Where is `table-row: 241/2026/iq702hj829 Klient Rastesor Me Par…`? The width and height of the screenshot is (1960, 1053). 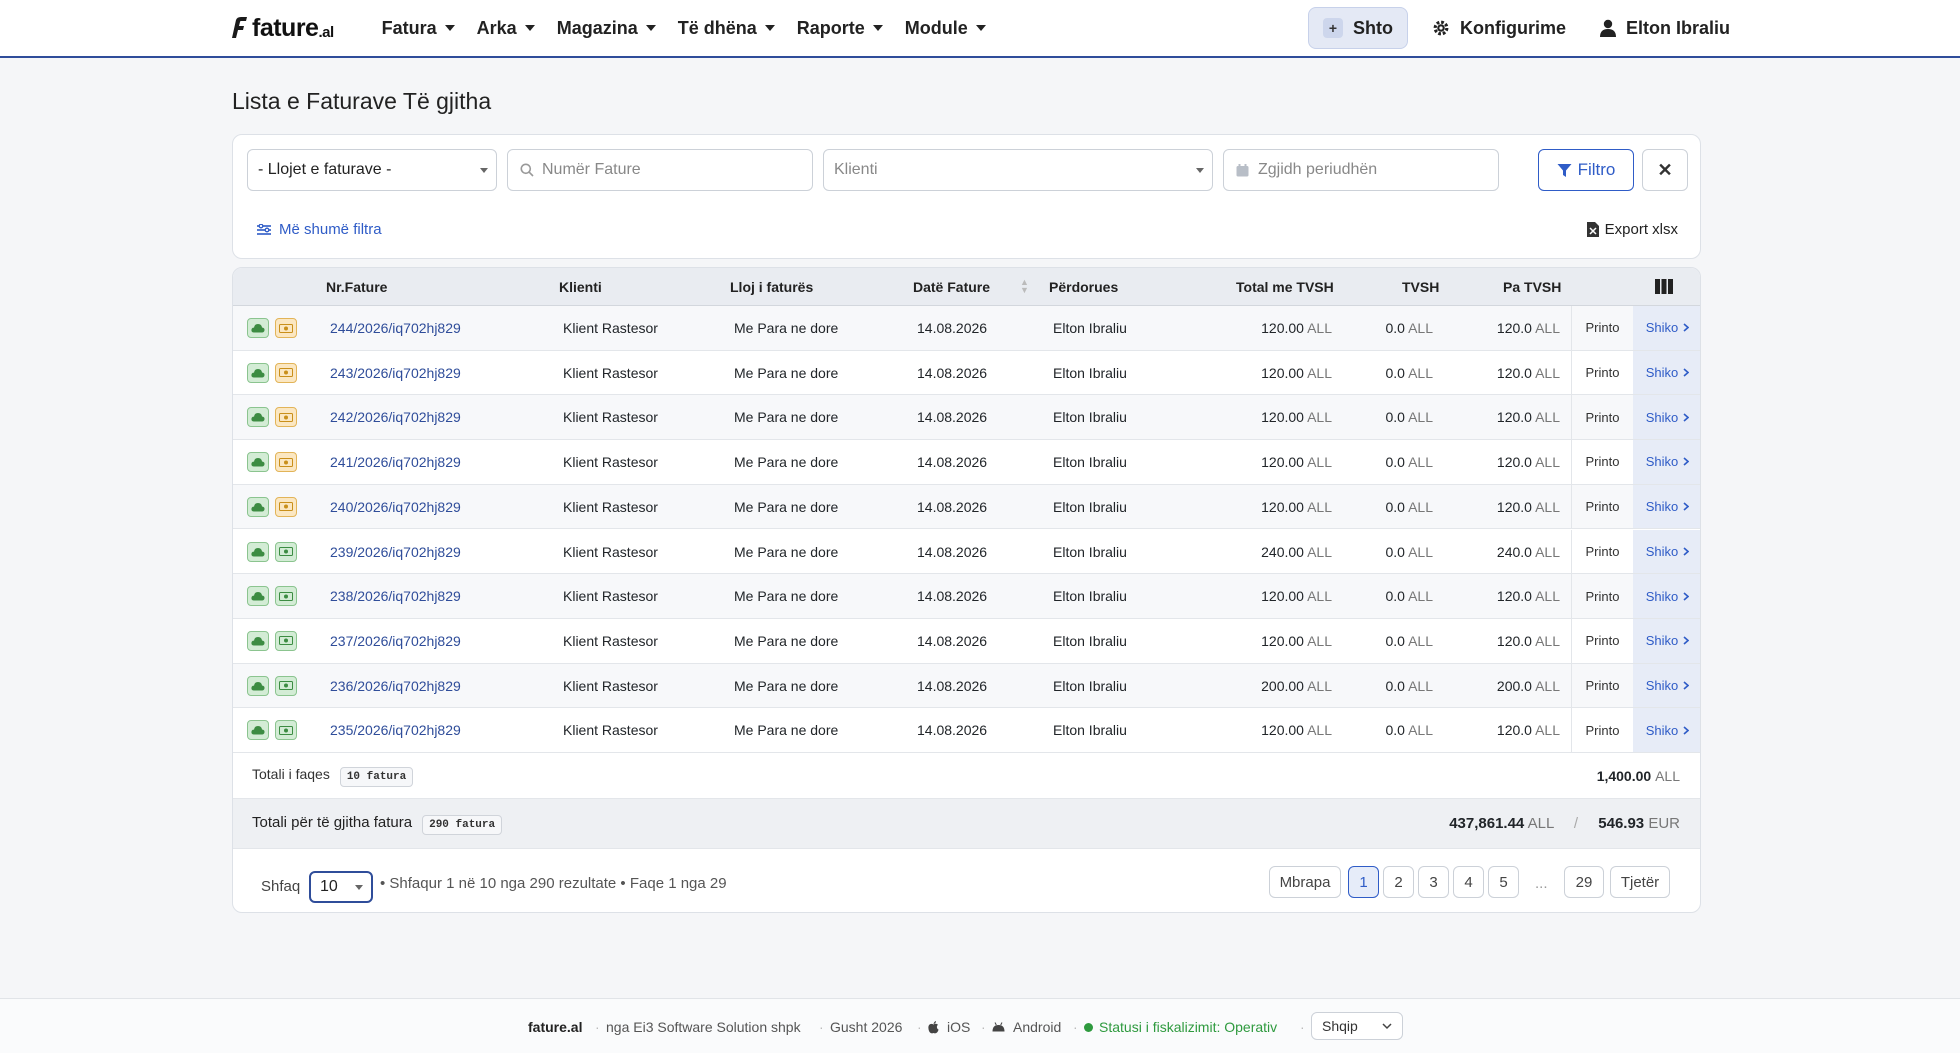 table-row: 241/2026/iq702hj829 Klient Rastesor Me Par… is located at coordinates (966, 462).